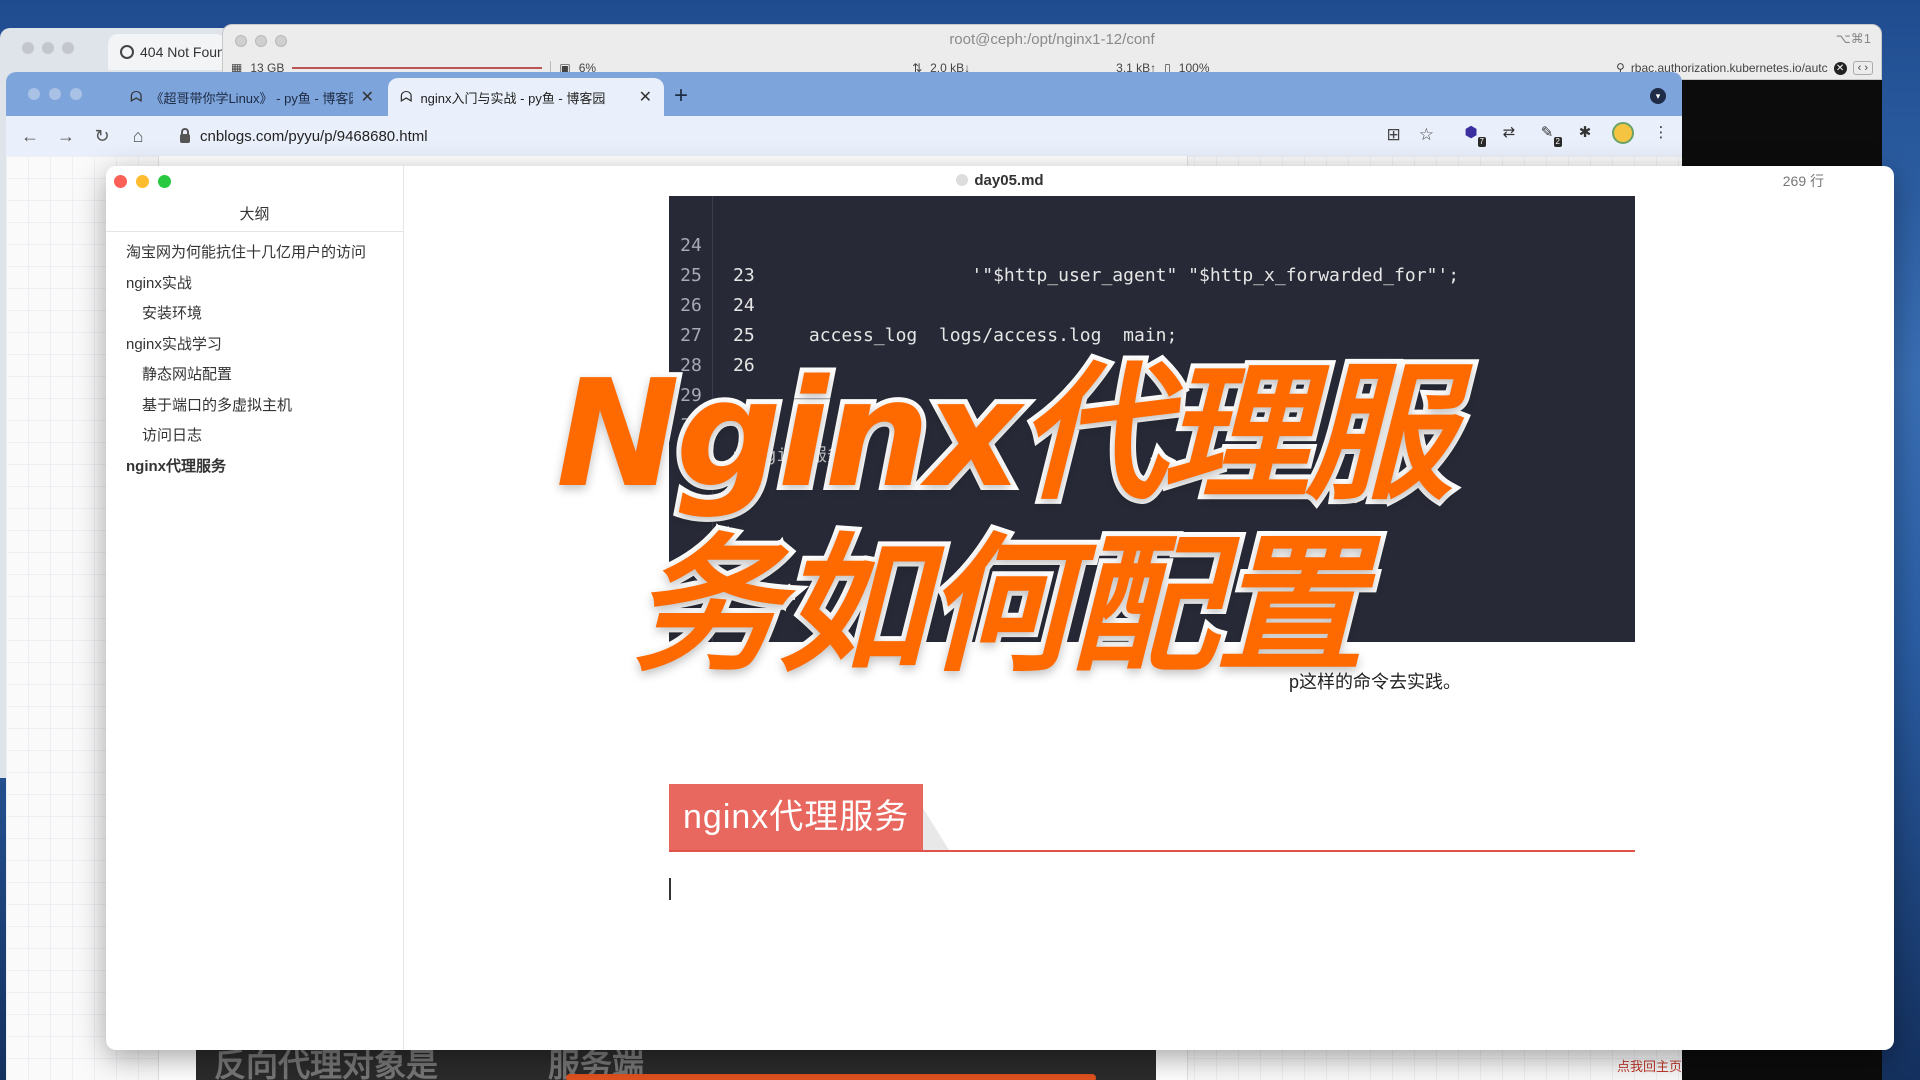  Describe the element at coordinates (254, 375) in the screenshot. I see `outline-item: 静态网站配置` at that location.